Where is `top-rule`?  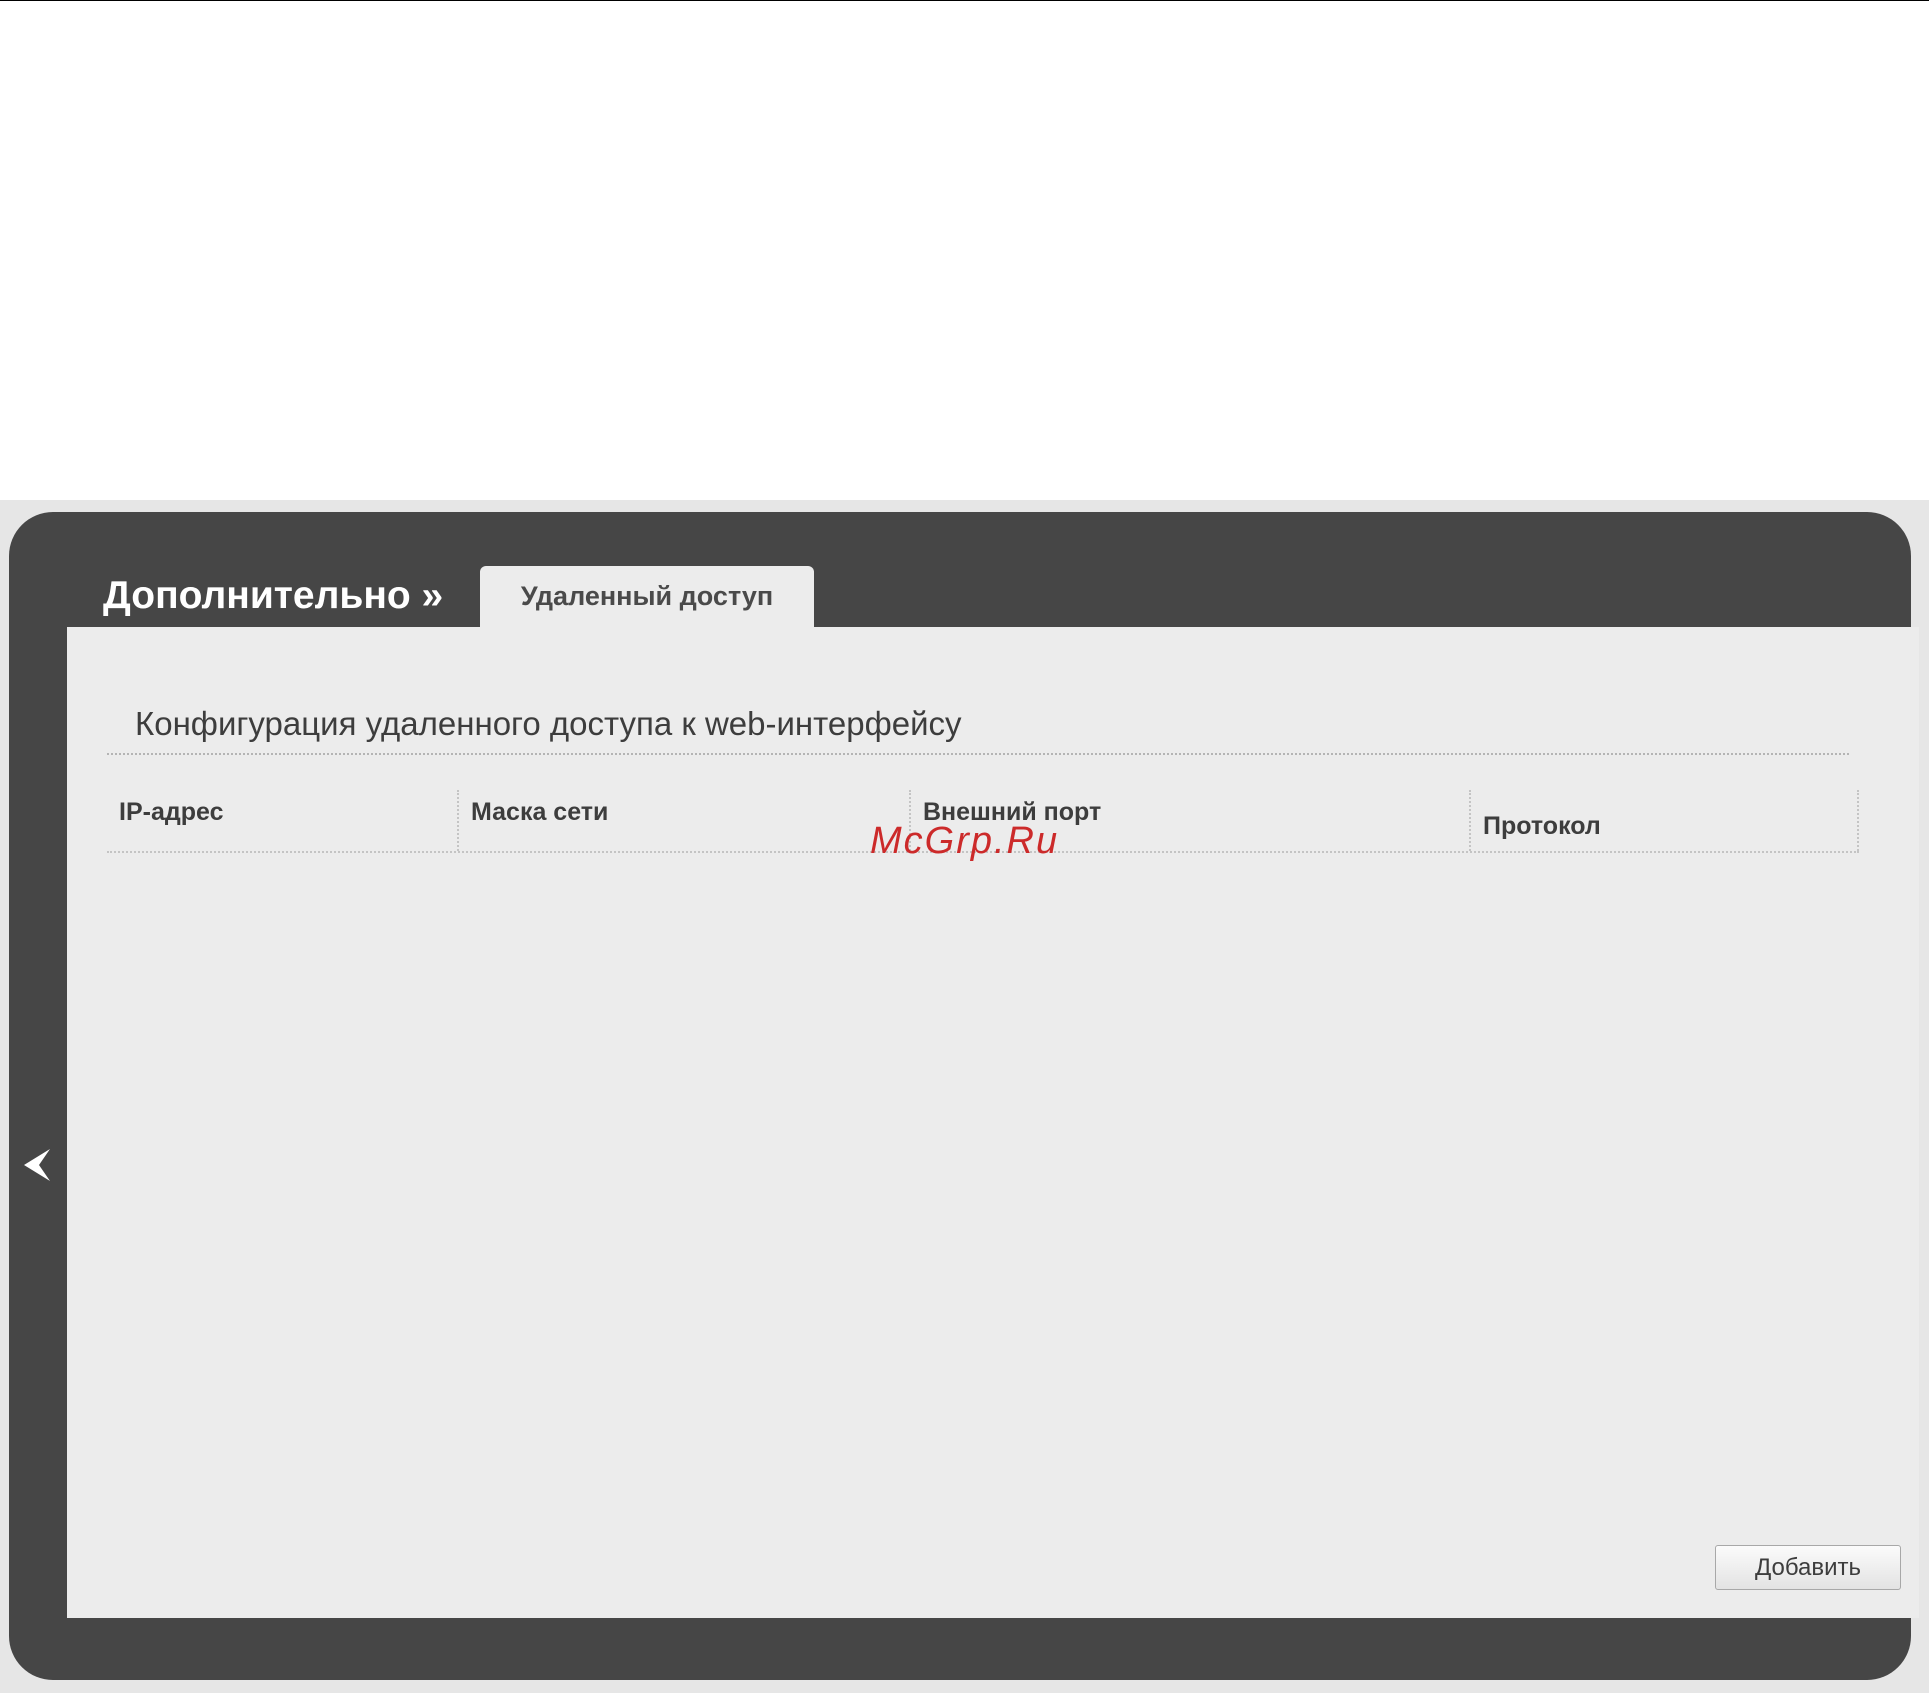
top-rule is located at coordinates (964, 0).